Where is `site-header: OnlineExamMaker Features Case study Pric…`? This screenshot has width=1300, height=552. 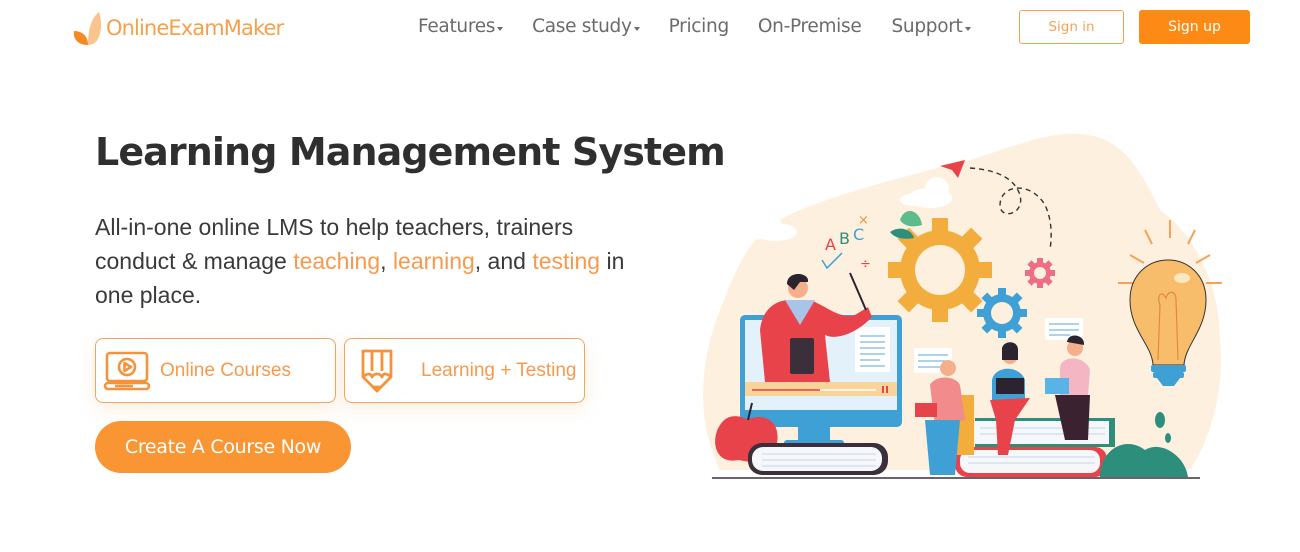 site-header: OnlineExamMaker Features Case study Pric… is located at coordinates (650, 28).